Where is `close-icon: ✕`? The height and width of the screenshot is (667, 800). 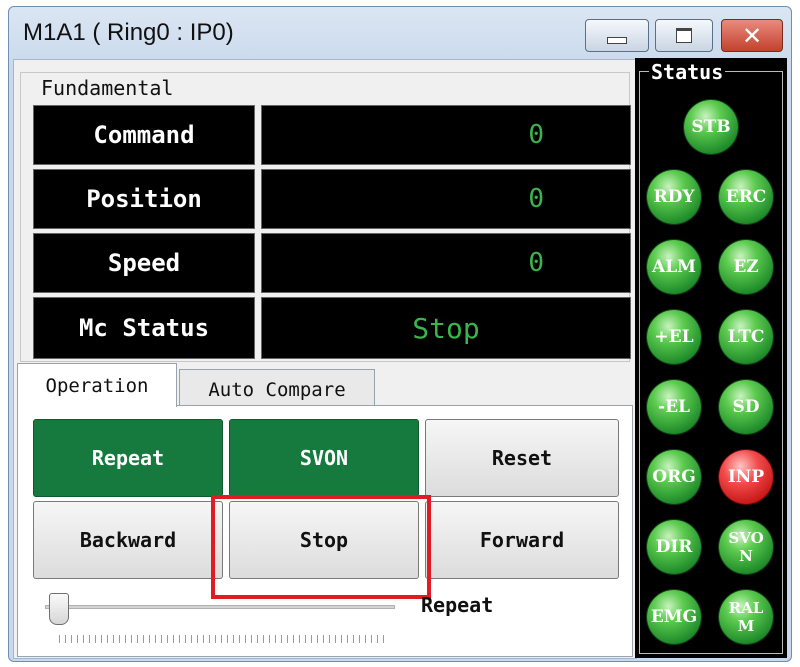
close-icon: ✕ is located at coordinates (752, 35).